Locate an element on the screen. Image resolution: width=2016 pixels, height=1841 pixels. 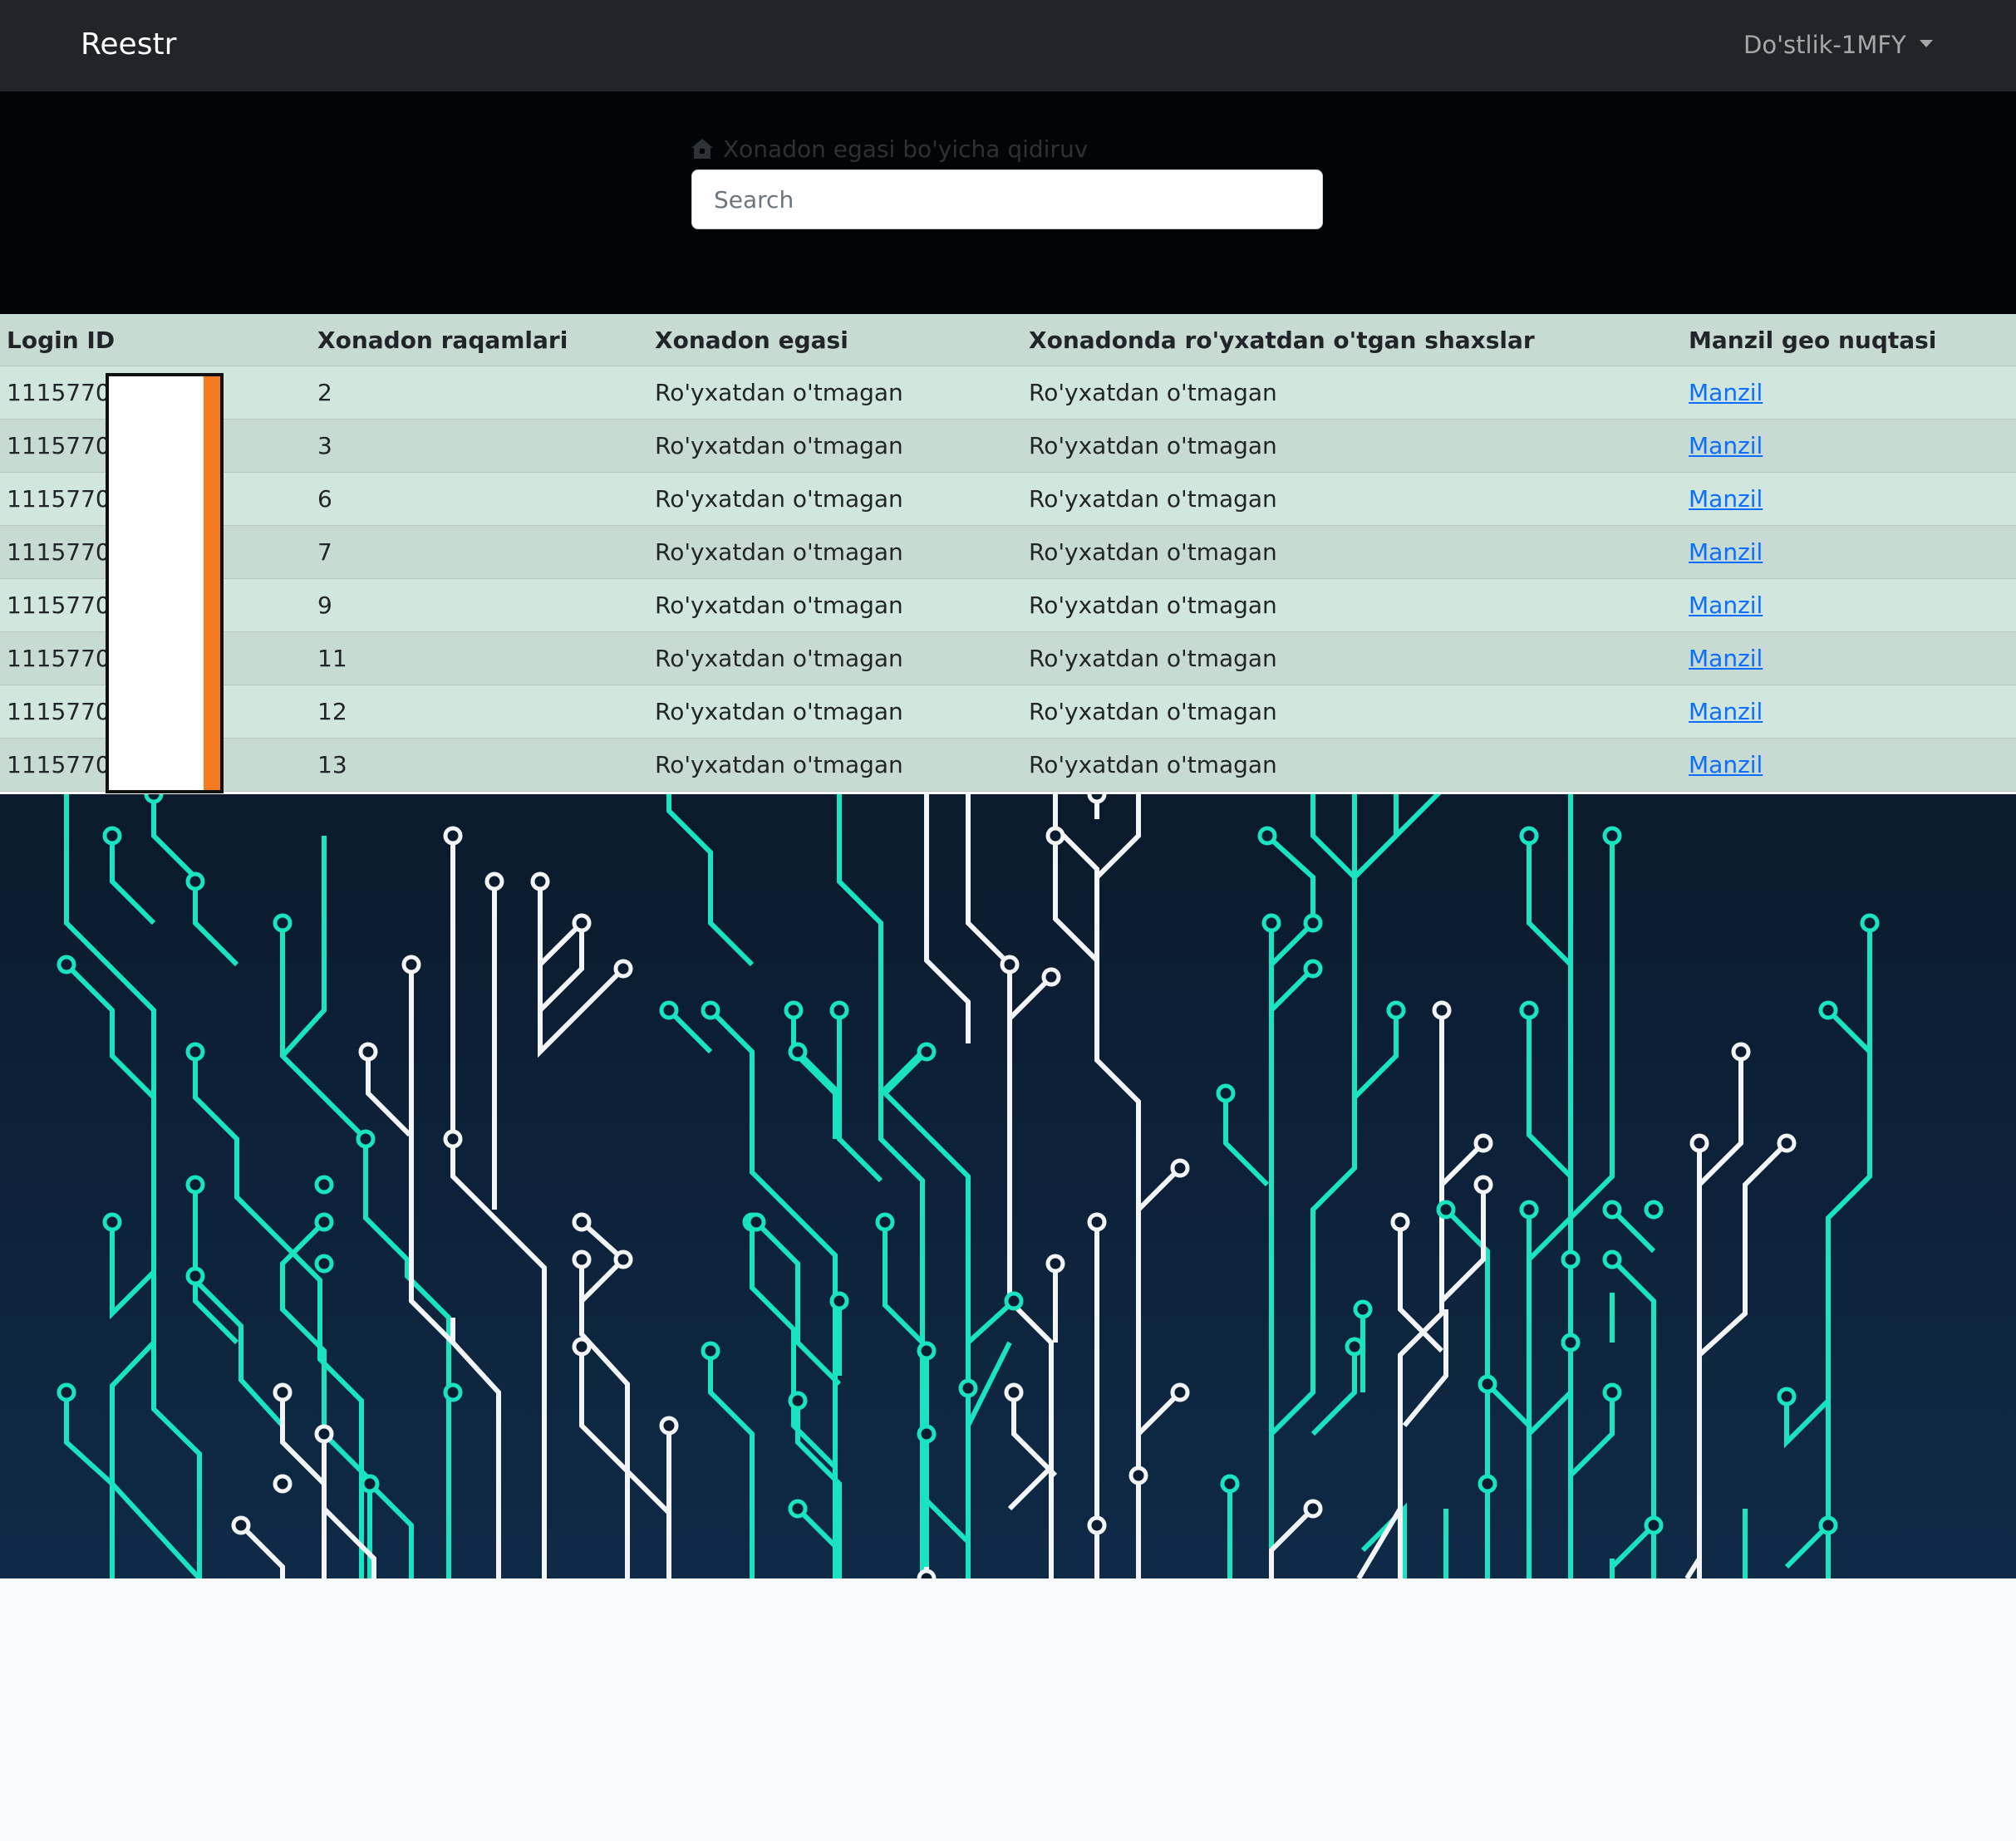
search-section: Xonadon egasi bo'yicha qidiruv is located at coordinates (1008, 202).